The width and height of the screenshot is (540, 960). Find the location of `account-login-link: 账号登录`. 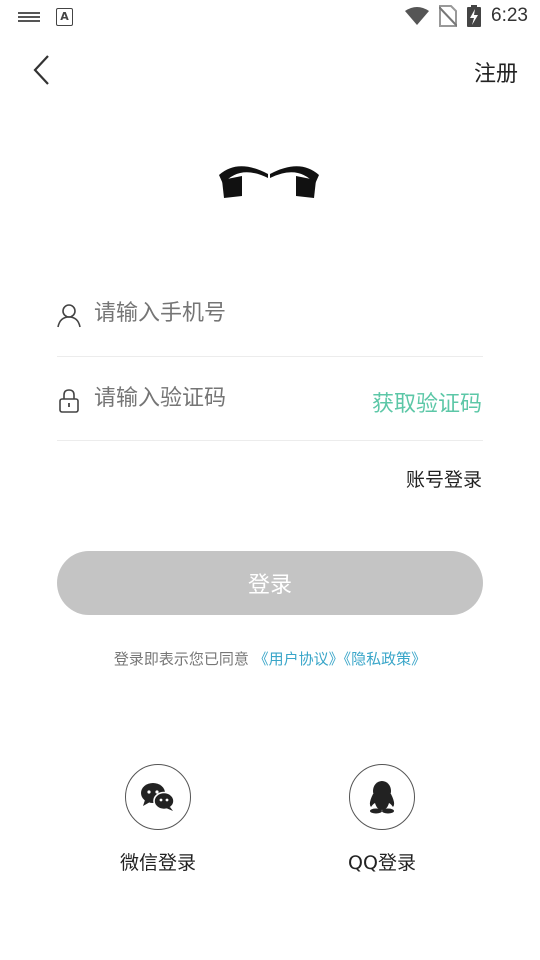

account-login-link: 账号登录 is located at coordinates (444, 478).